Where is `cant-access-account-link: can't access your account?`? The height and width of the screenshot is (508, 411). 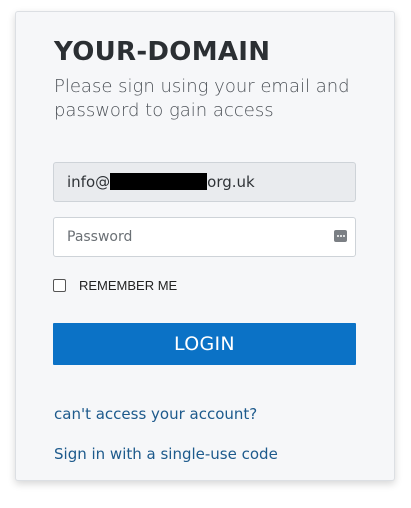
cant-access-account-link: can't access your account? is located at coordinates (155, 414).